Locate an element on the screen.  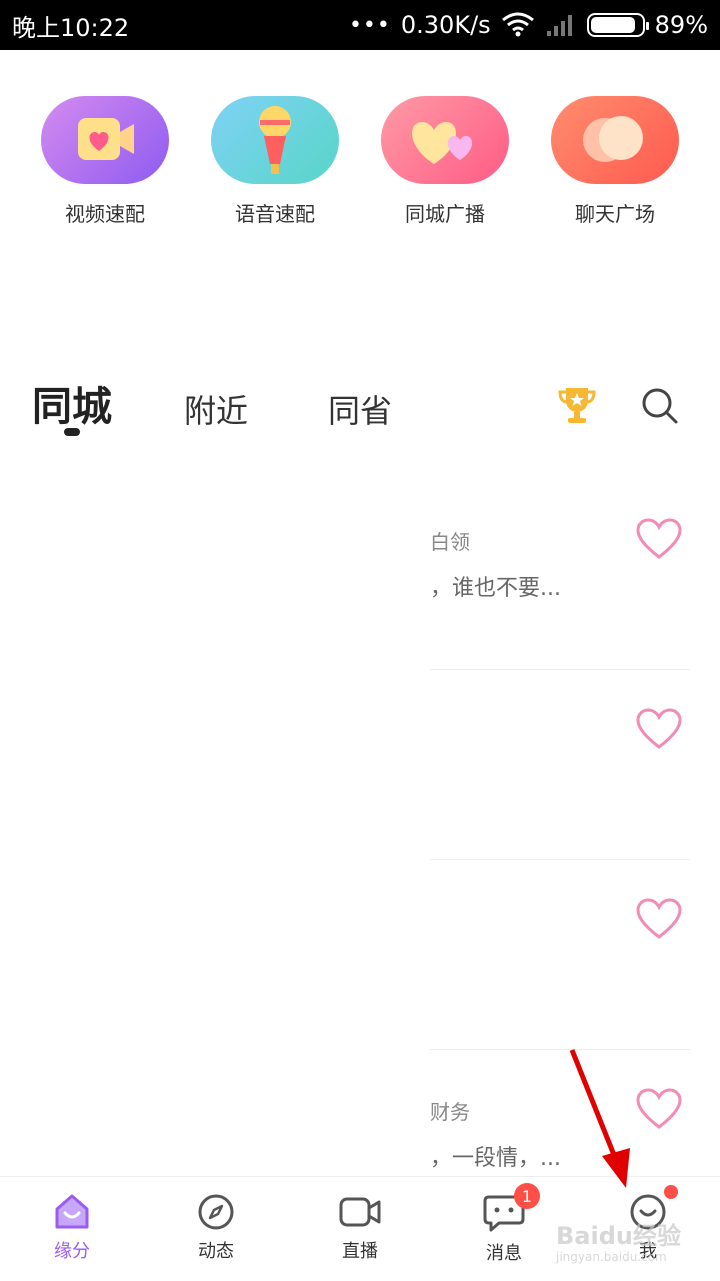
user-tag: 财务 is located at coordinates (450, 1112).